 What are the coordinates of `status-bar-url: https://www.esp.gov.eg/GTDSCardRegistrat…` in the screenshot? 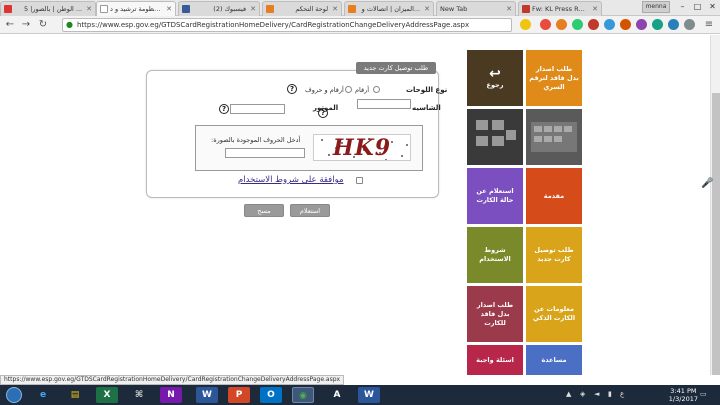 It's located at (172, 380).